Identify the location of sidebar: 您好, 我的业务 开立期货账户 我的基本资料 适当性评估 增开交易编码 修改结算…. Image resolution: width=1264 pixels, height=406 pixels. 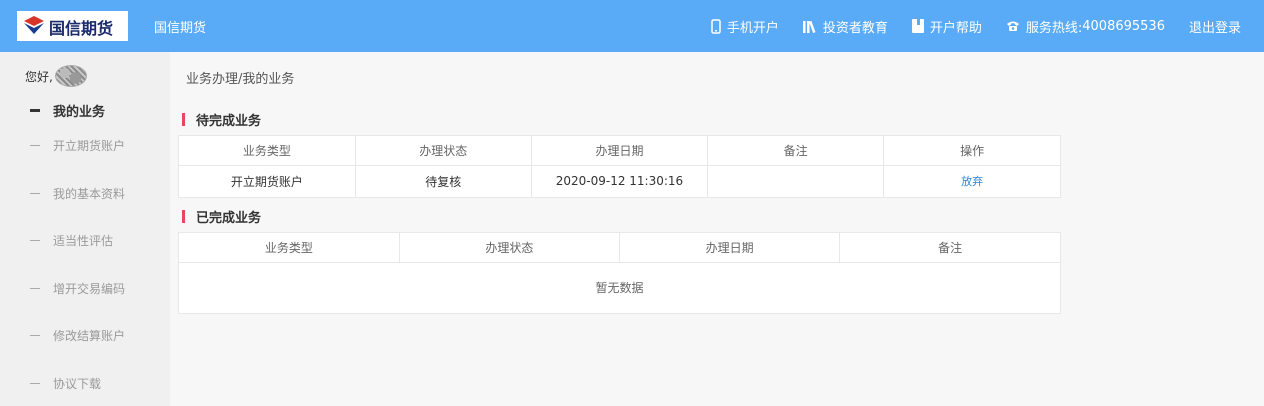
(85, 229).